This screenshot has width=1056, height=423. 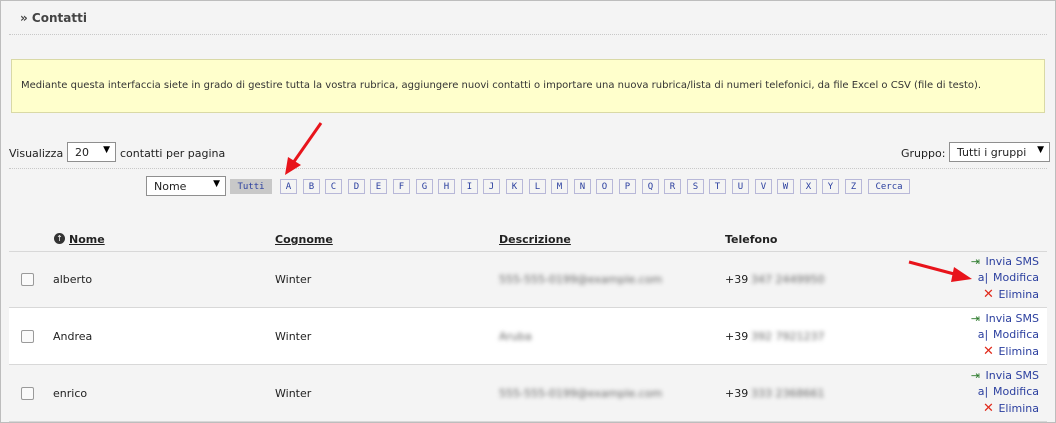 I want to click on title-divider, so click(x=528, y=34).